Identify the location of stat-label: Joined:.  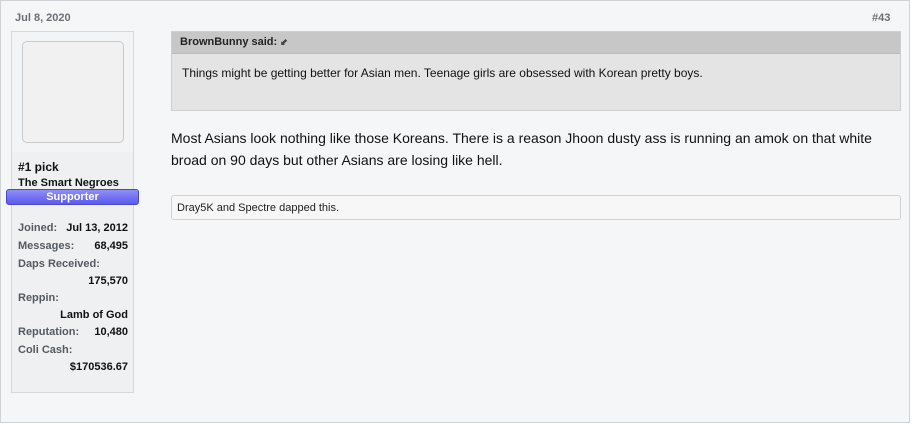
(38, 228).